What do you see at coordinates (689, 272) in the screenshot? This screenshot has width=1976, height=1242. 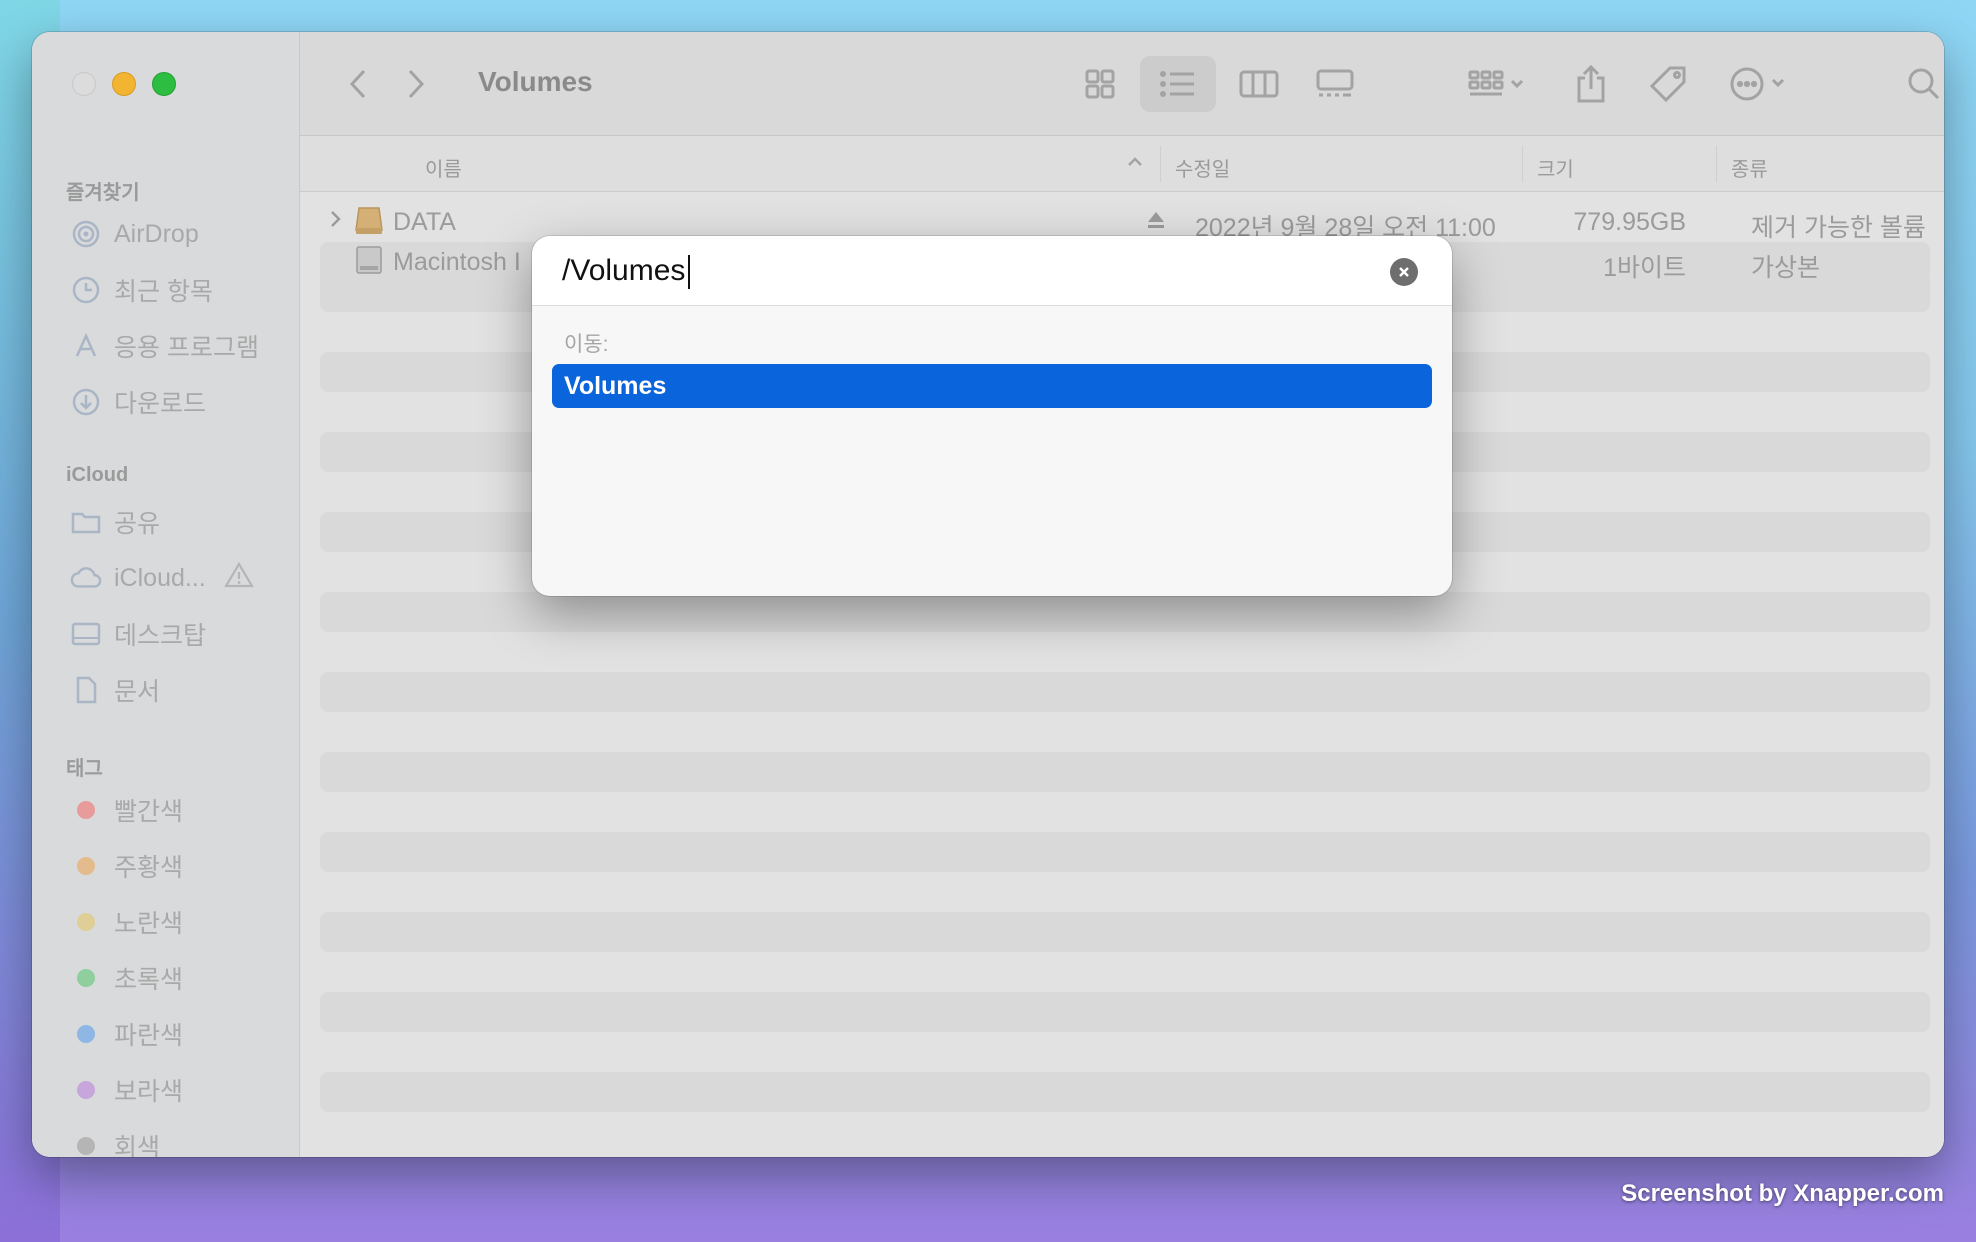 I see `text-caret` at bounding box center [689, 272].